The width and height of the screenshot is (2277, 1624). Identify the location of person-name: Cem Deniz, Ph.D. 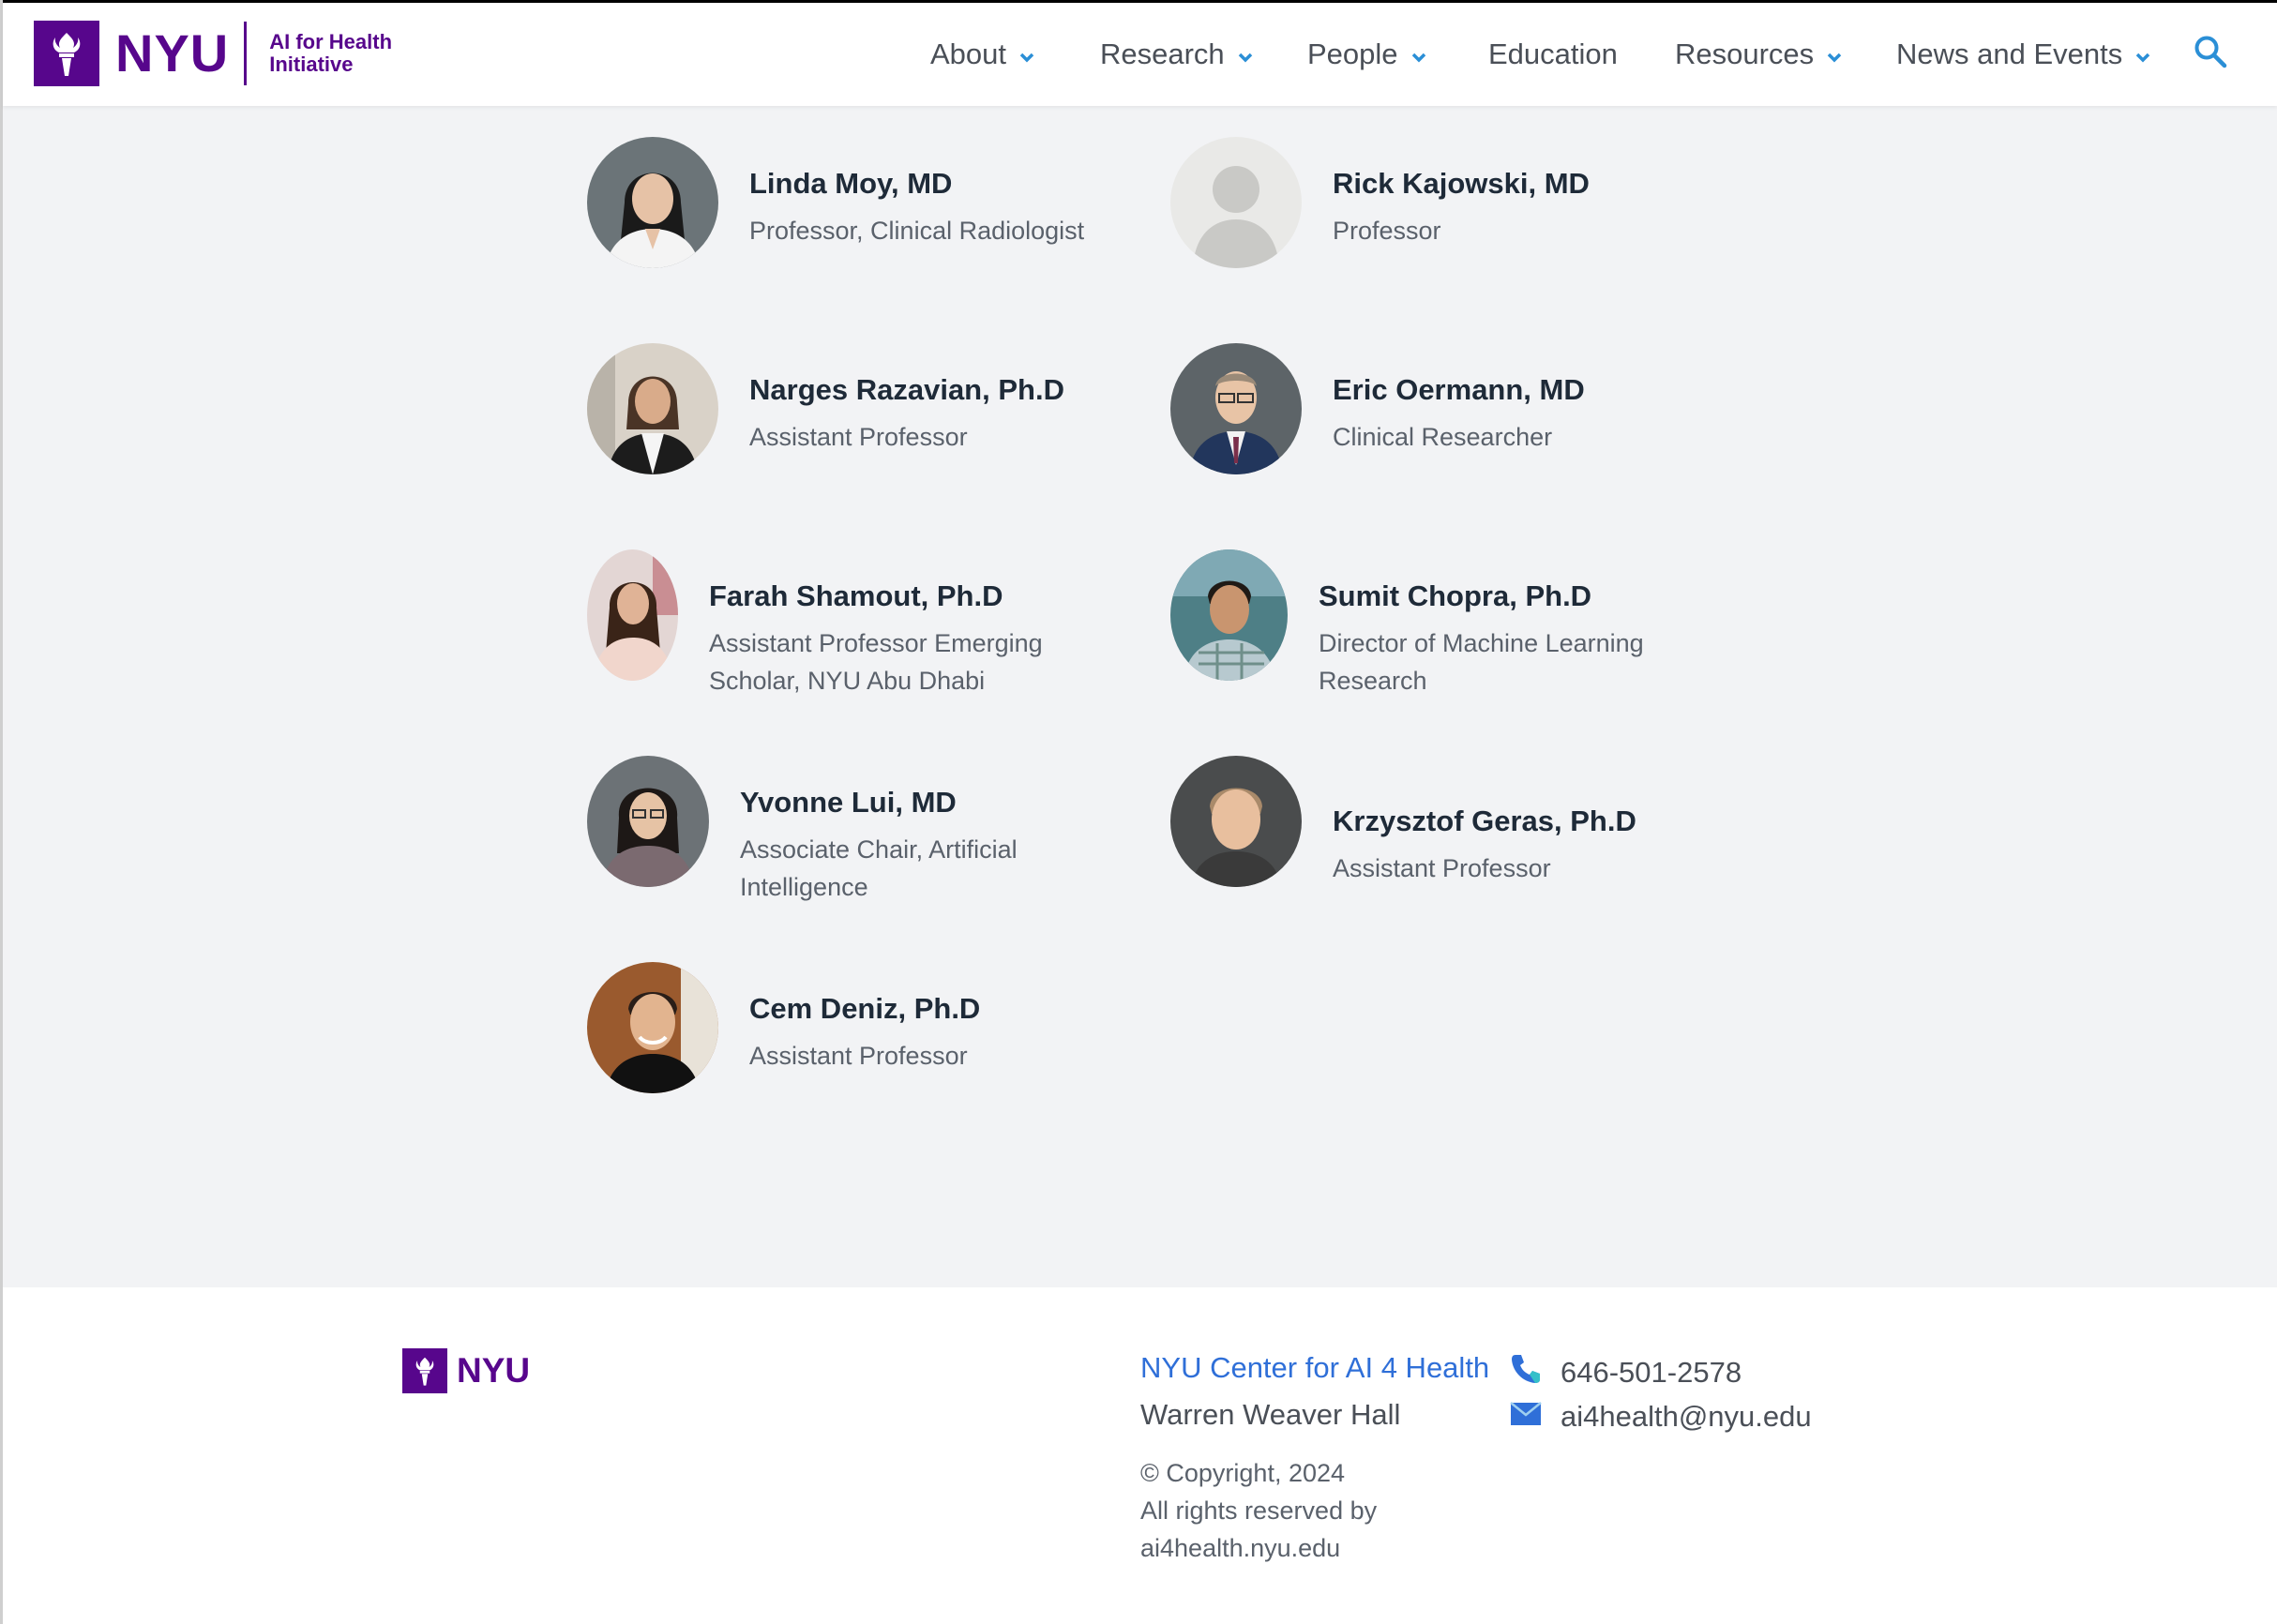
(865, 1009).